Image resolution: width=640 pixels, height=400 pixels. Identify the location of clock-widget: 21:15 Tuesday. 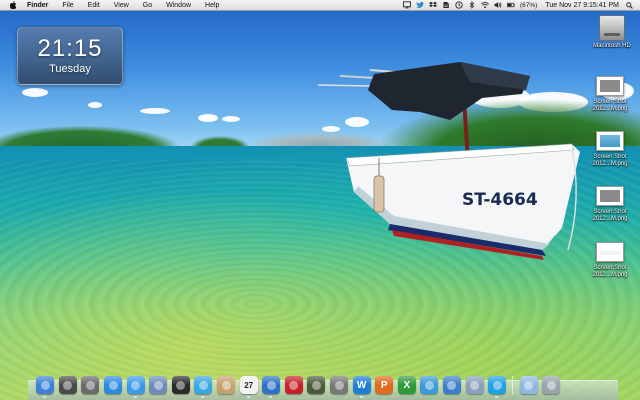
(70, 56).